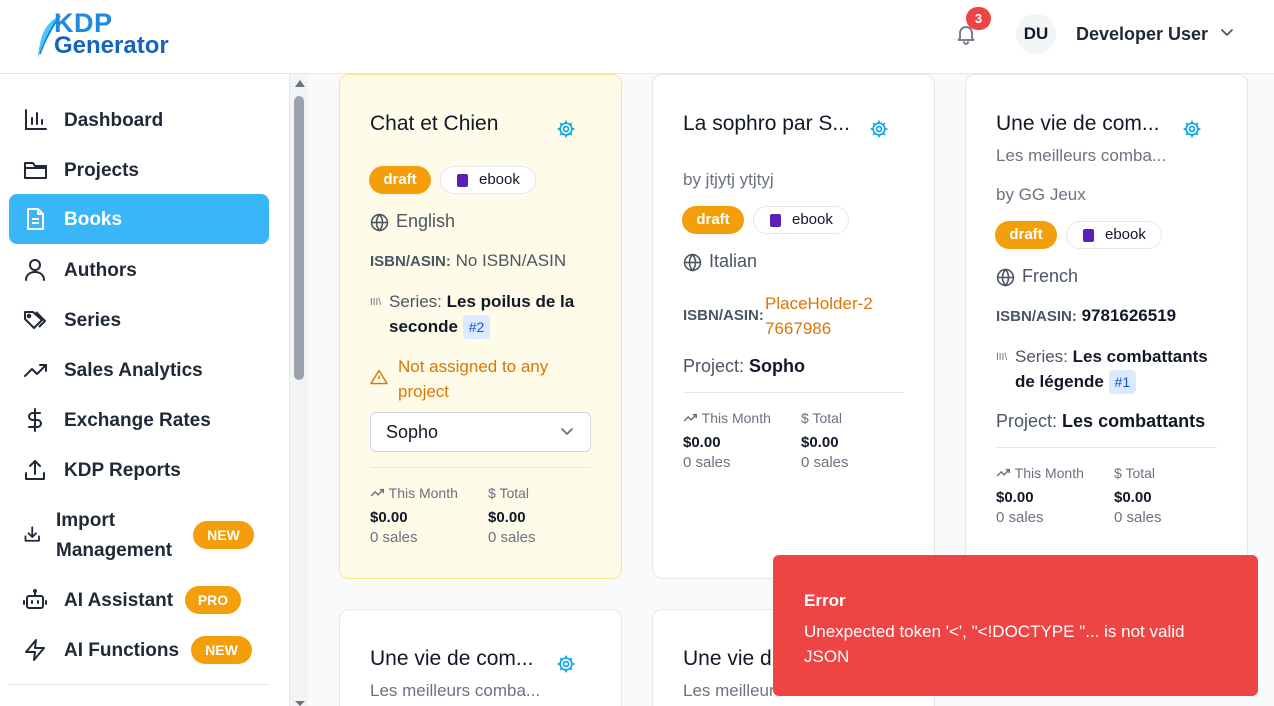 This screenshot has width=1274, height=706. What do you see at coordinates (511, 260) in the screenshot?
I see `isbn-value: No ISBN/ASIN` at bounding box center [511, 260].